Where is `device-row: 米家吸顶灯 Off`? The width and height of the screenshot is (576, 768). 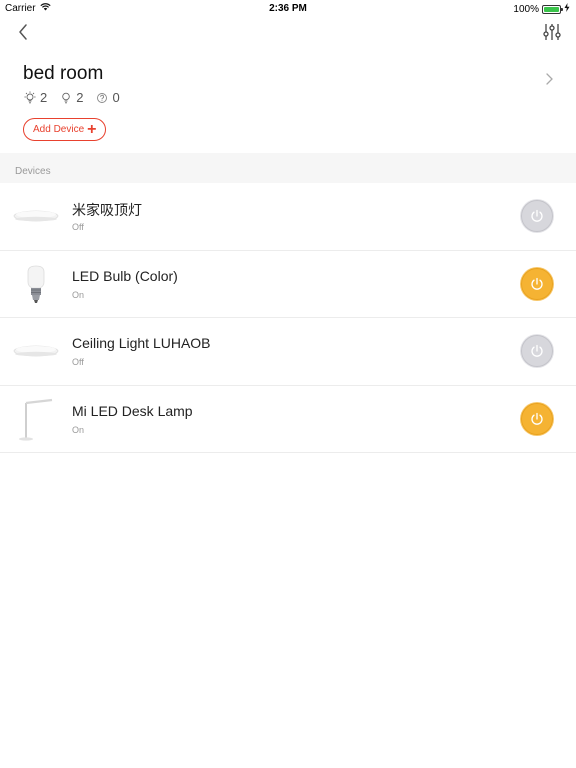
device-row: 米家吸顶灯 Off is located at coordinates (288, 217).